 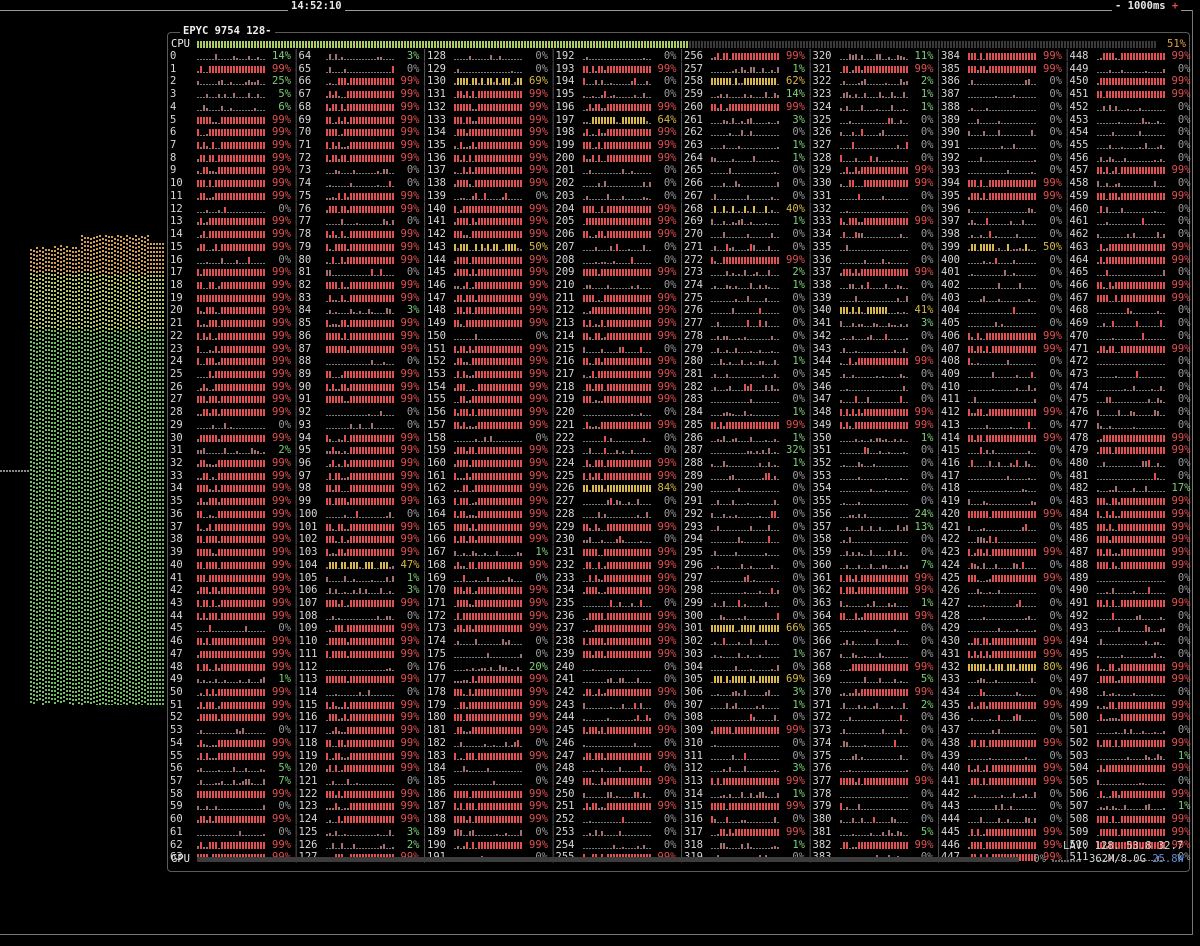 I want to click on refresh-increase-button: +, so click(x=1175, y=6).